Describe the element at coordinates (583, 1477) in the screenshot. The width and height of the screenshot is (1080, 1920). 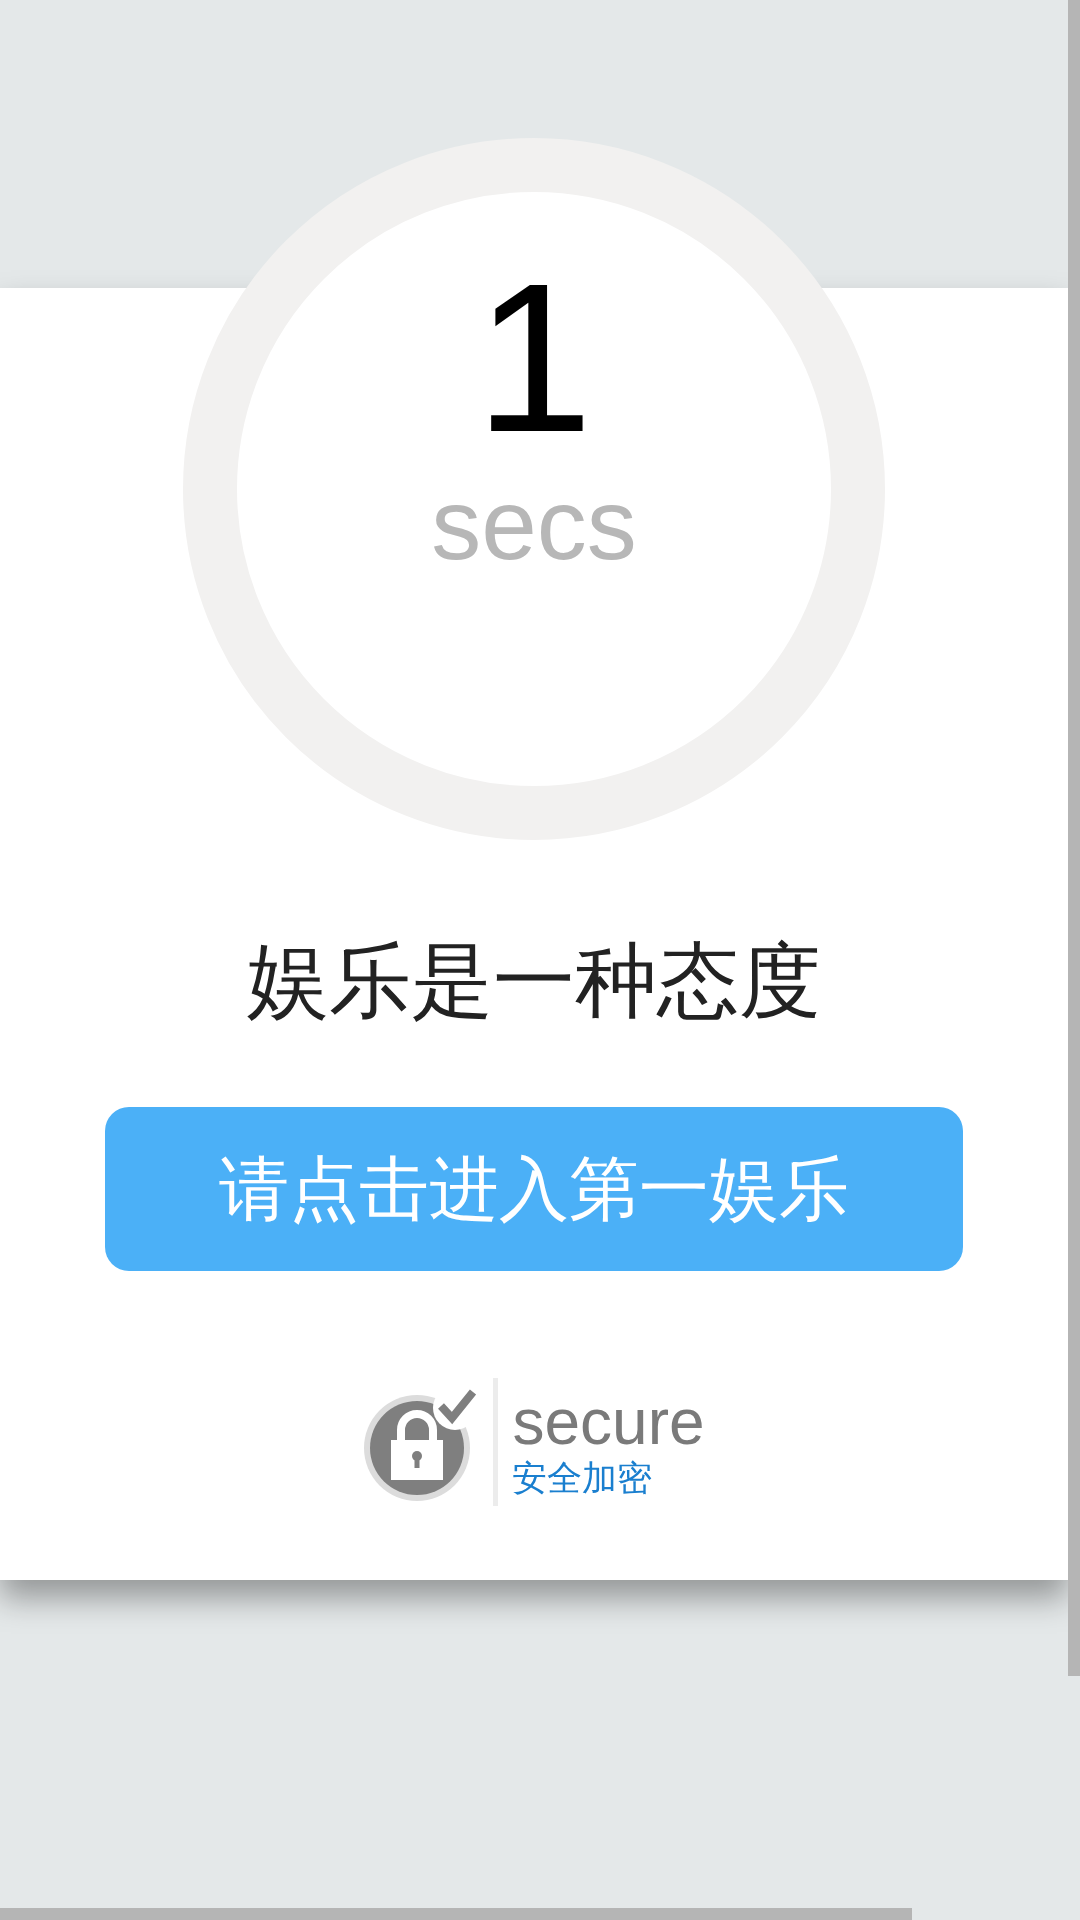
I see `secure-caption: 安全加密` at that location.